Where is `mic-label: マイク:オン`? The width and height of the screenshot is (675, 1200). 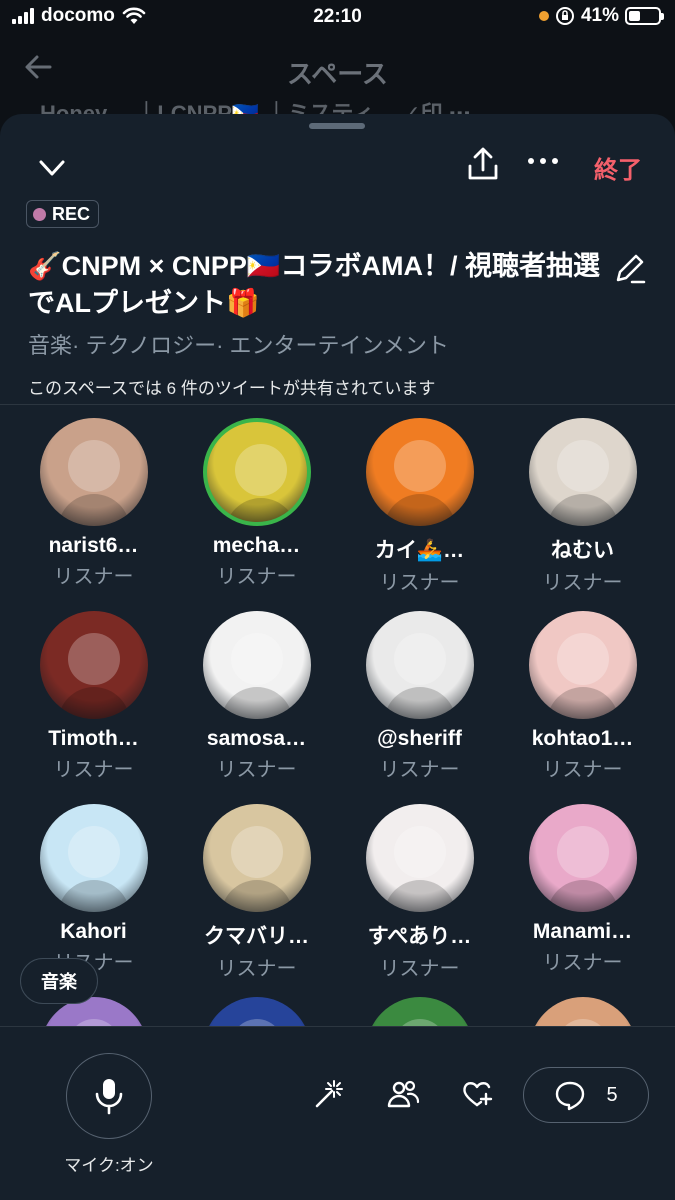 mic-label: マイク:オン is located at coordinates (109, 1165).